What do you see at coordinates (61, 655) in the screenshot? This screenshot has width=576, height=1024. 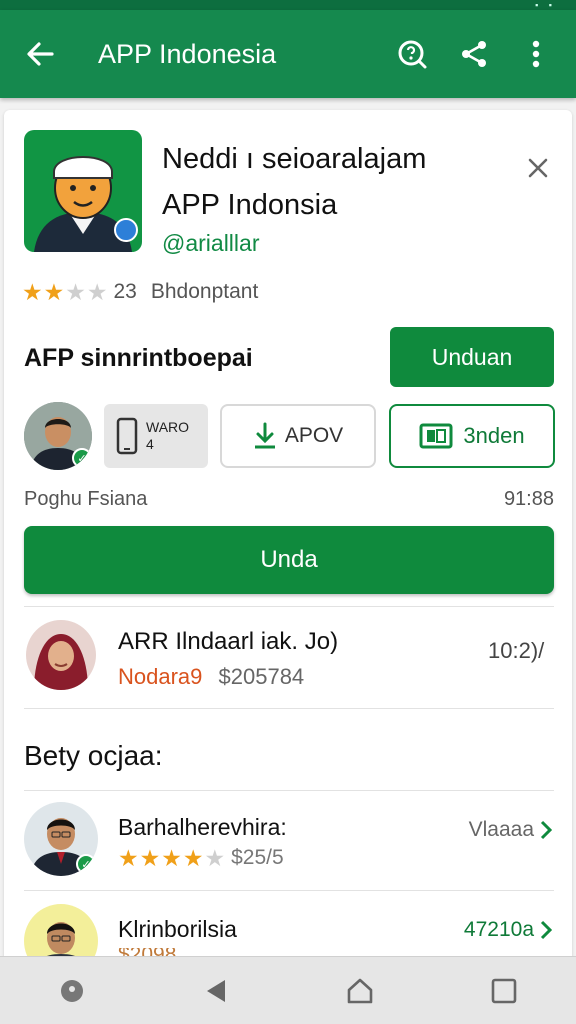 I see `review-avatar` at bounding box center [61, 655].